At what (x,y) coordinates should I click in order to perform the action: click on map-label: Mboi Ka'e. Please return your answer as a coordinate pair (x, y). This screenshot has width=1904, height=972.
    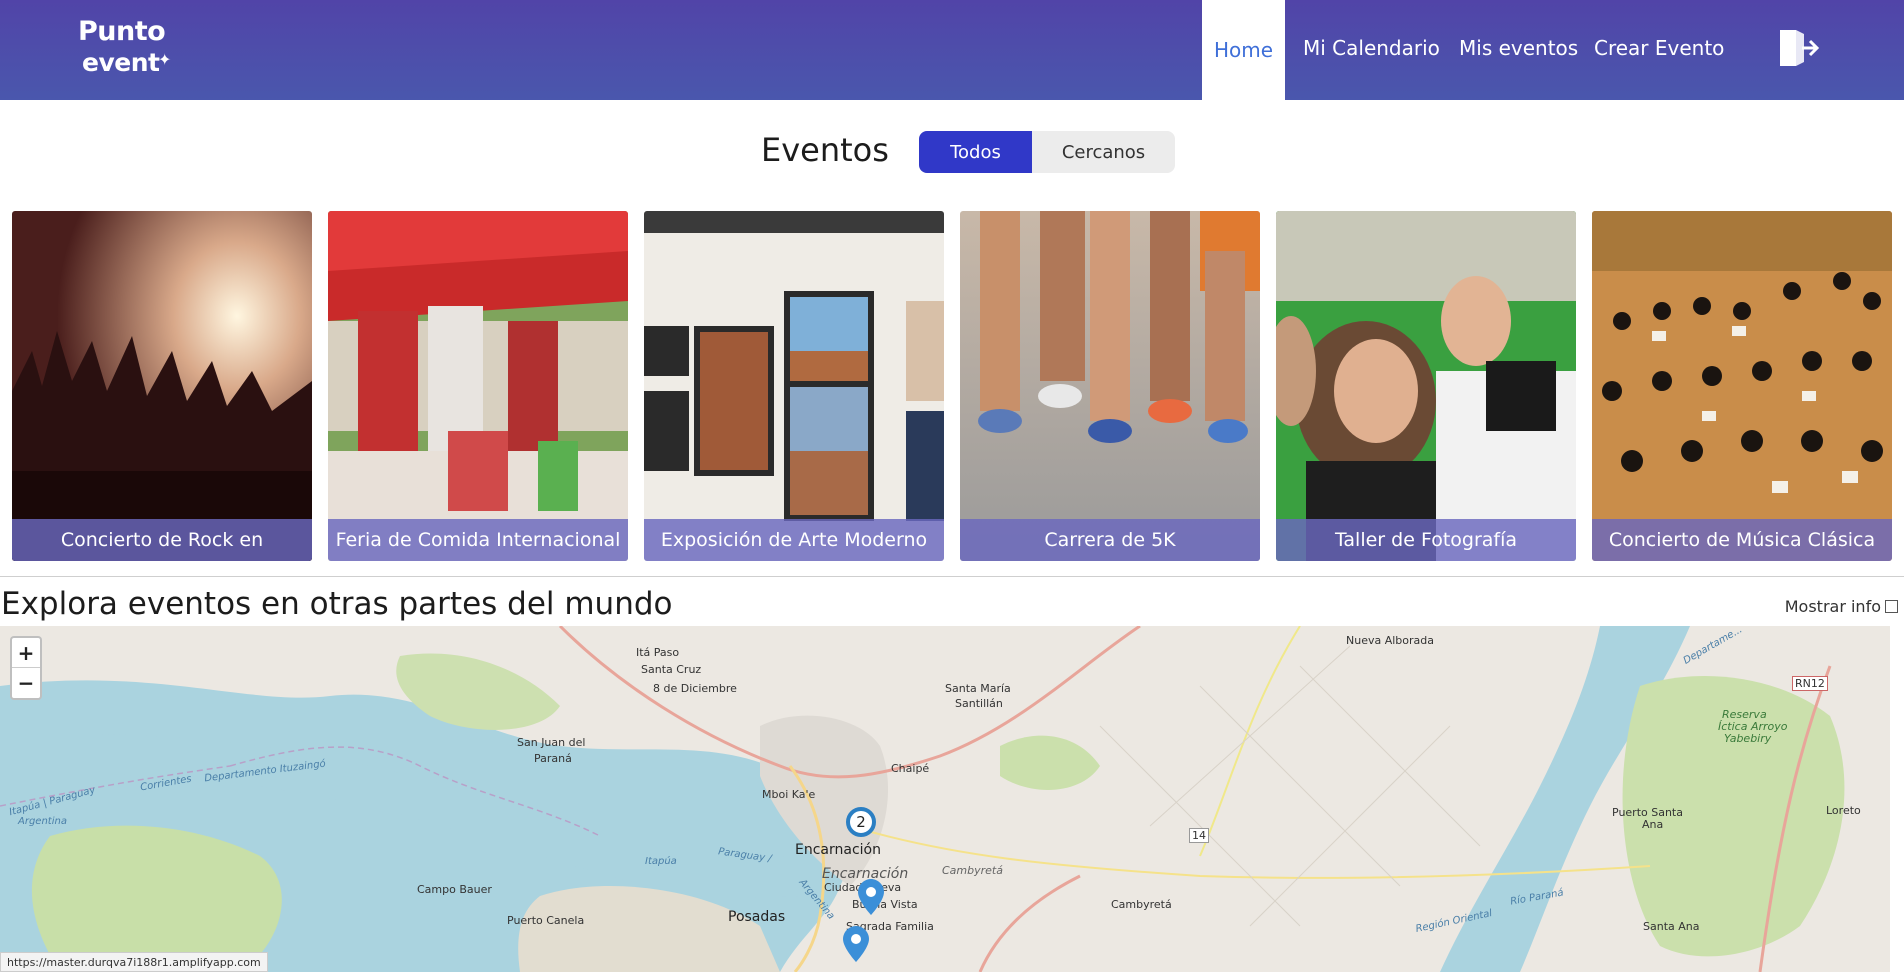
    Looking at the image, I should click on (789, 794).